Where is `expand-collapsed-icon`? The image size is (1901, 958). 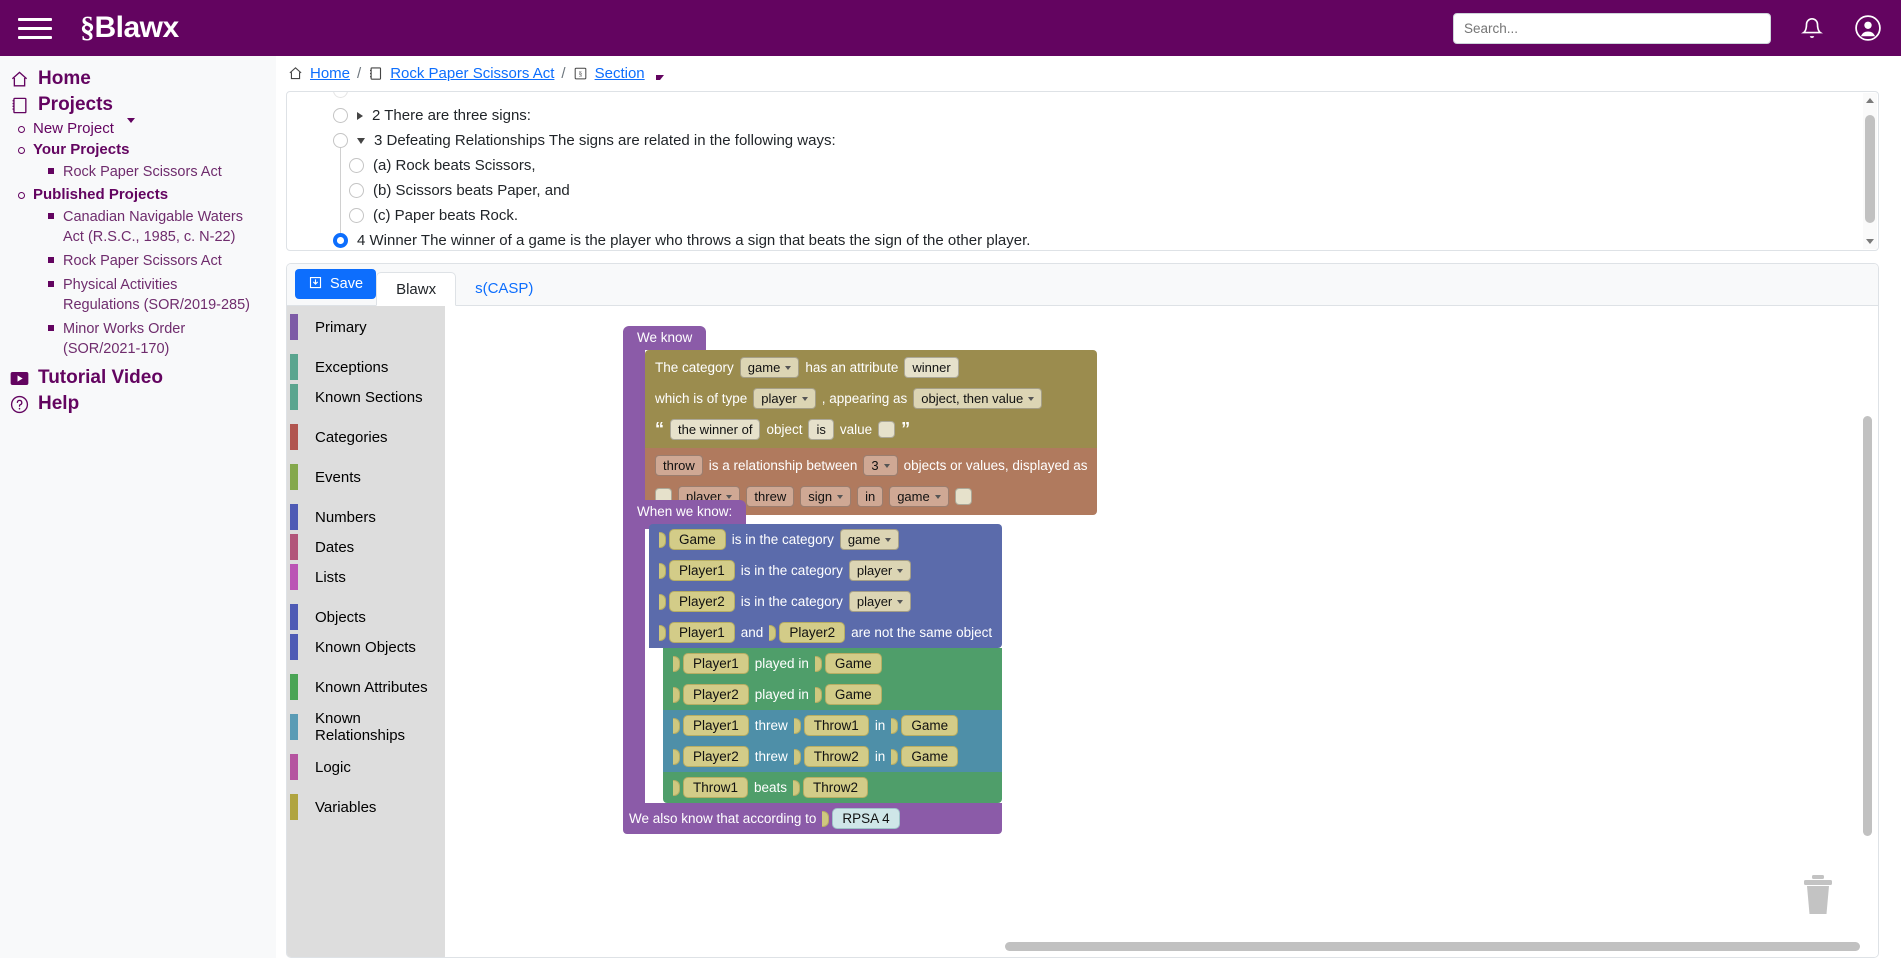
expand-collapsed-icon is located at coordinates (360, 115).